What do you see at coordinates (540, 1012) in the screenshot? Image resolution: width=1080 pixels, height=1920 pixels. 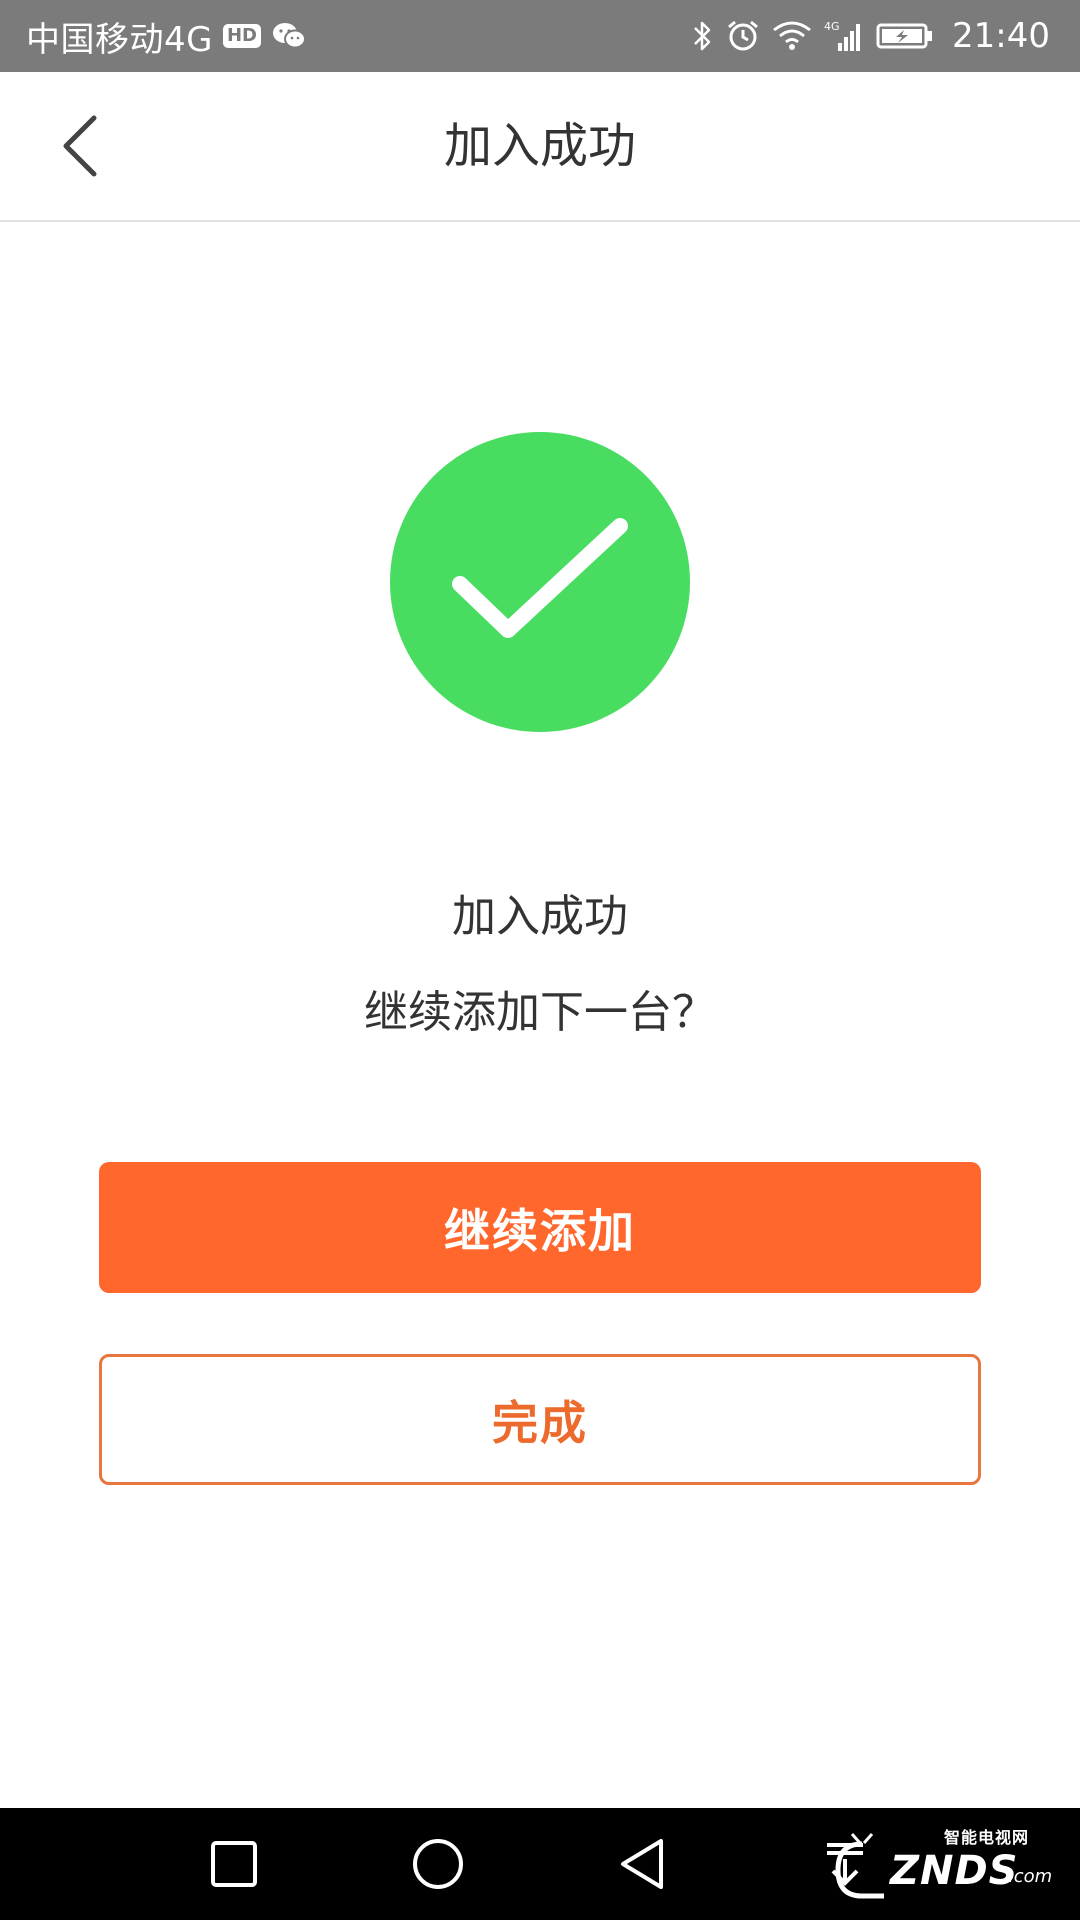 I see `continue-prompt: 继续添加下一台？` at bounding box center [540, 1012].